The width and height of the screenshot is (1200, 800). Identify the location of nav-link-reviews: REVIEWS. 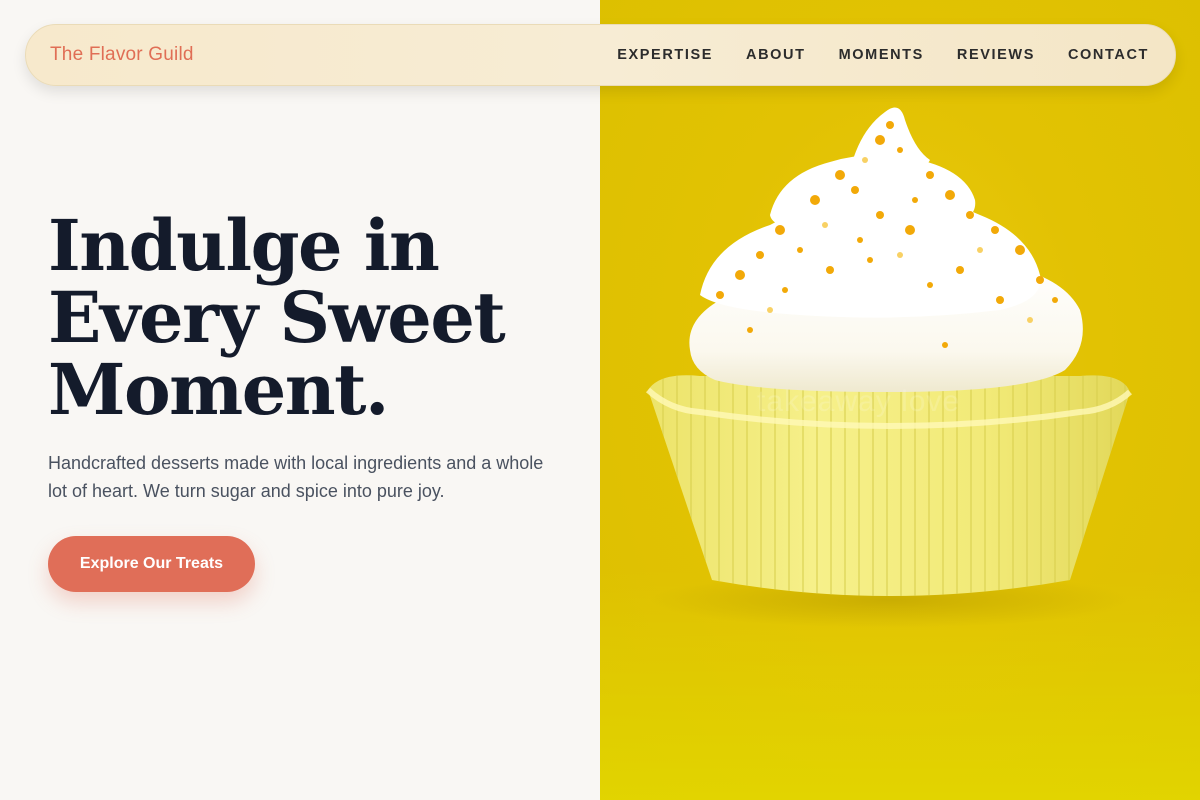
(996, 55).